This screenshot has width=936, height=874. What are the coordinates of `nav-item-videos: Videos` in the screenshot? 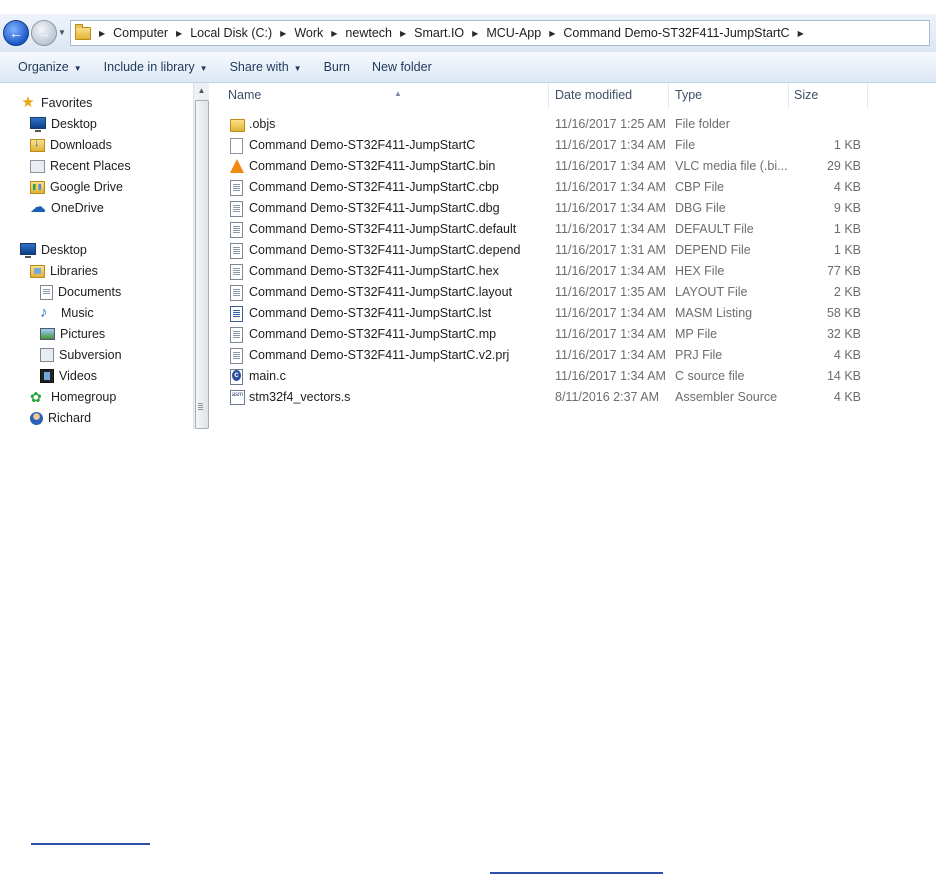 It's located at (68, 376).